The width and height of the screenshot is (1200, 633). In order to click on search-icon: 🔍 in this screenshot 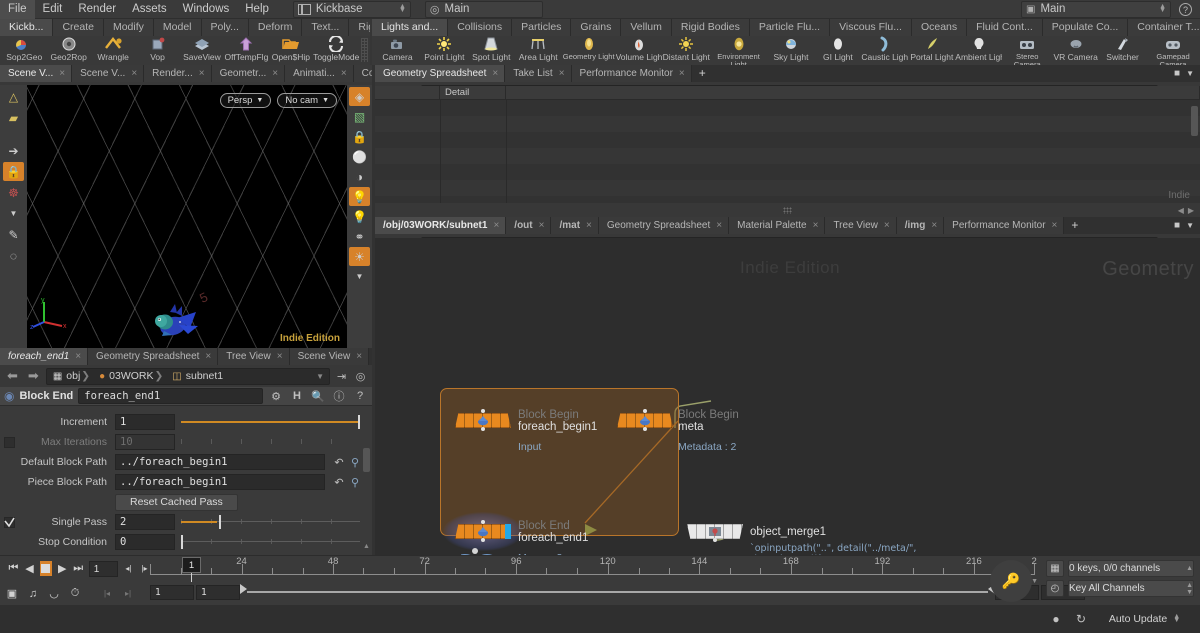, I will do `click(318, 396)`.